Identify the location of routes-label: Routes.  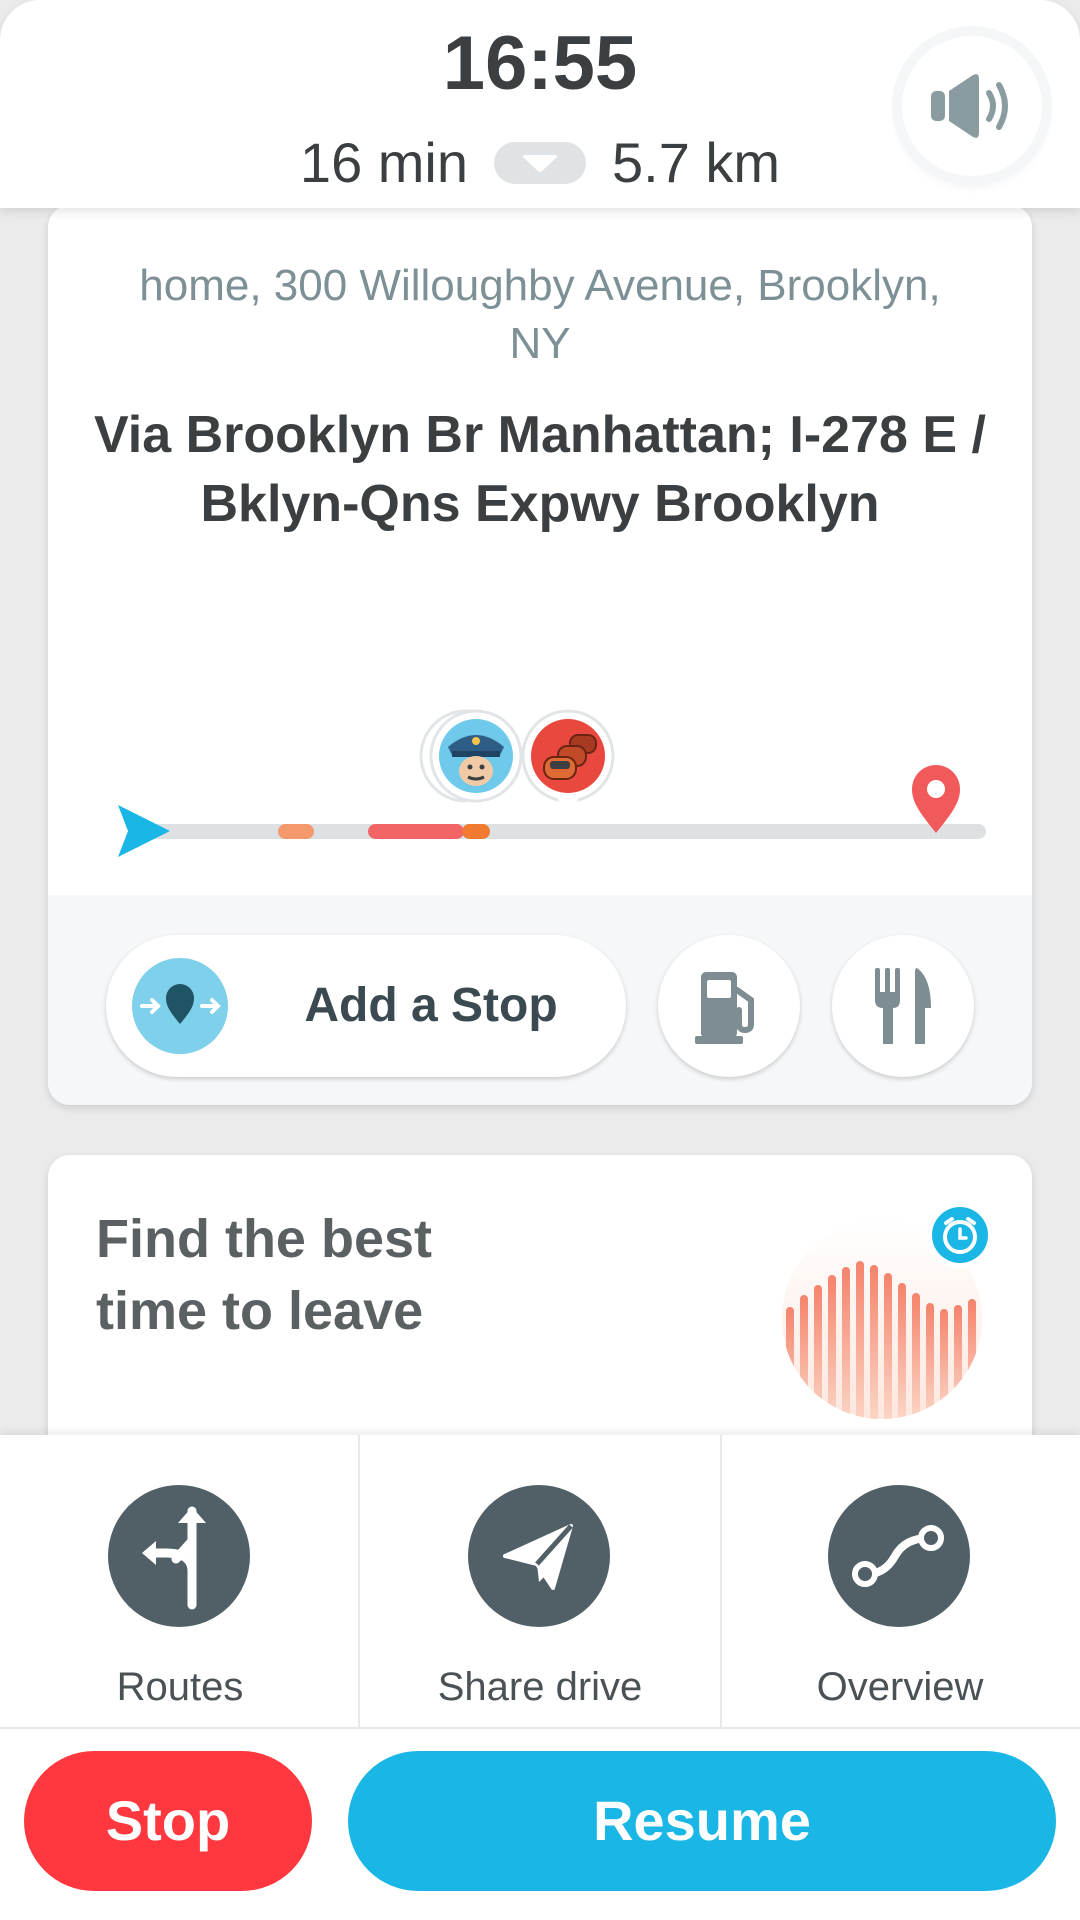
(180, 1687).